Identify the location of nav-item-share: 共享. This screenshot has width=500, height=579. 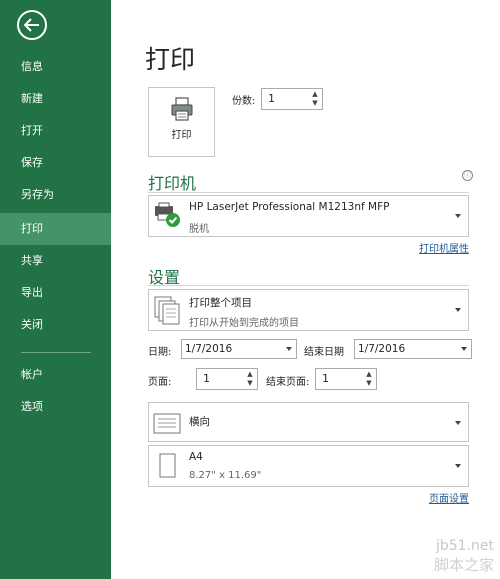
(55, 261).